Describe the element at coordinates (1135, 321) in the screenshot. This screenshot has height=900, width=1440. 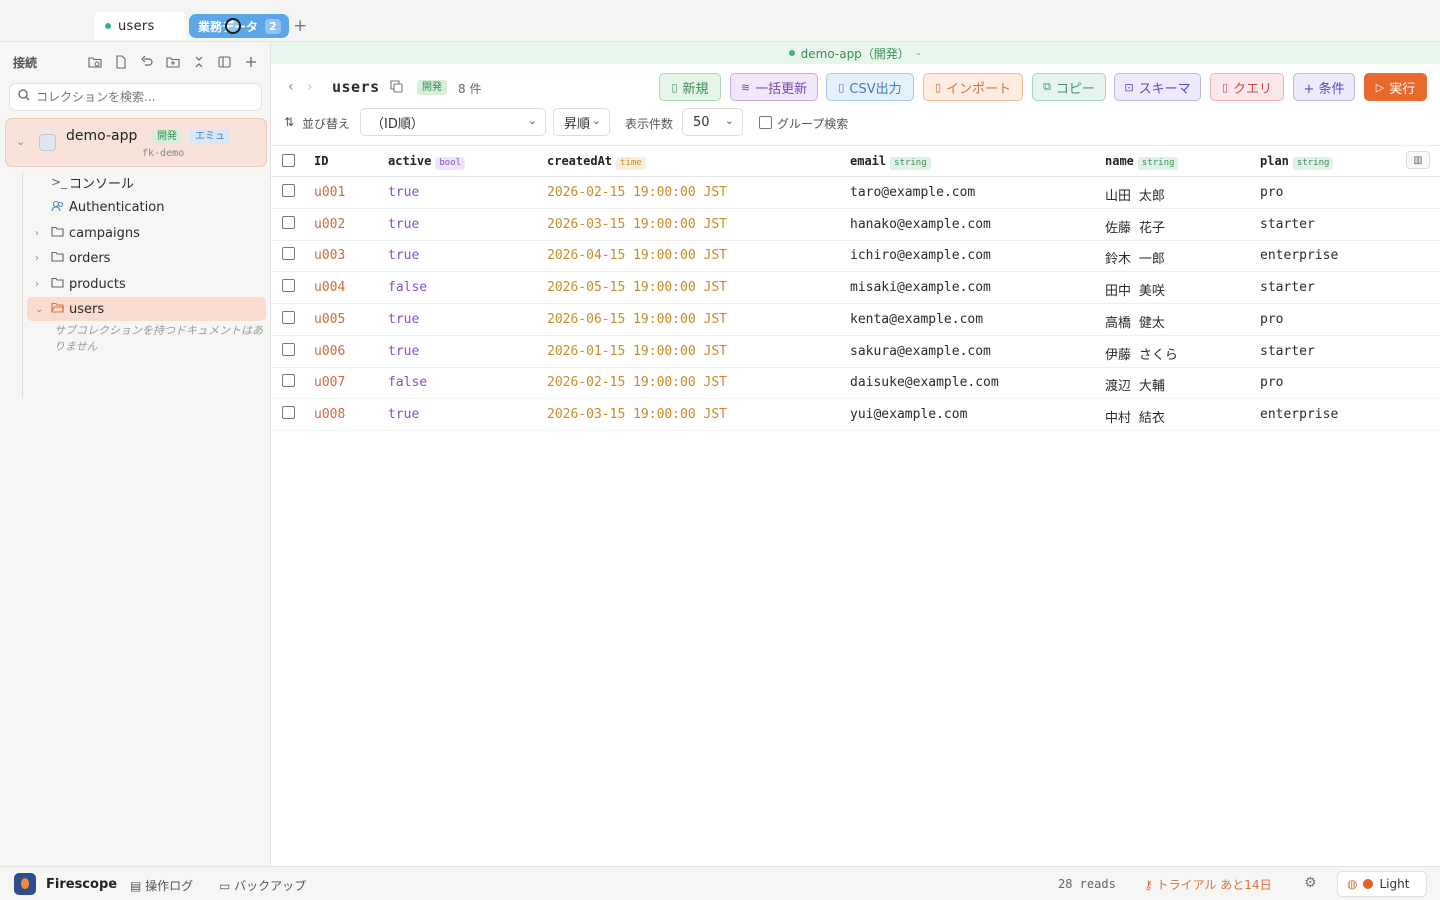
I see `cell-name: 高橋 健太` at that location.